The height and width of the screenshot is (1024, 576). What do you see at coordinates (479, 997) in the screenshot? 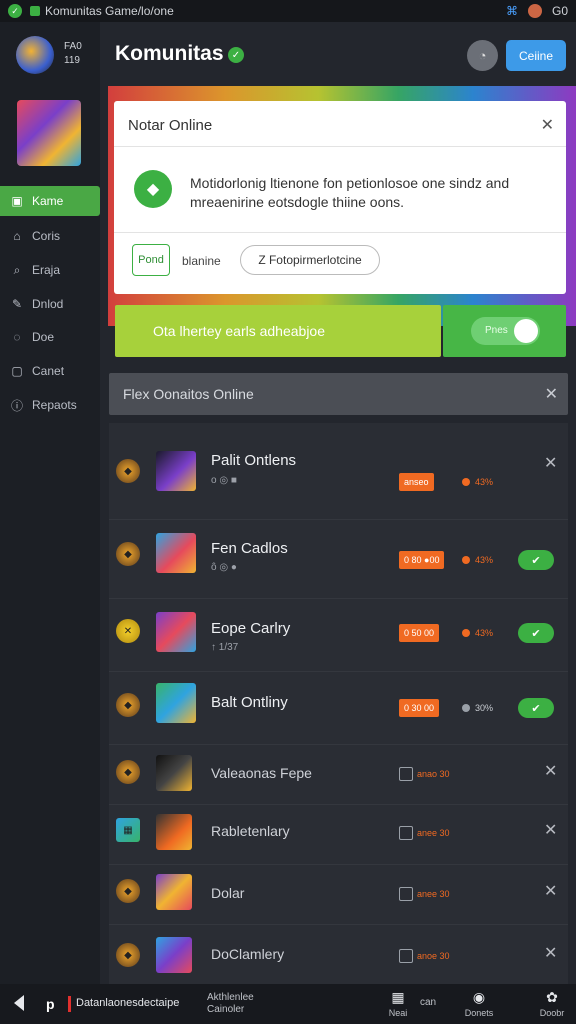
I see `notification-icon: ◉` at bounding box center [479, 997].